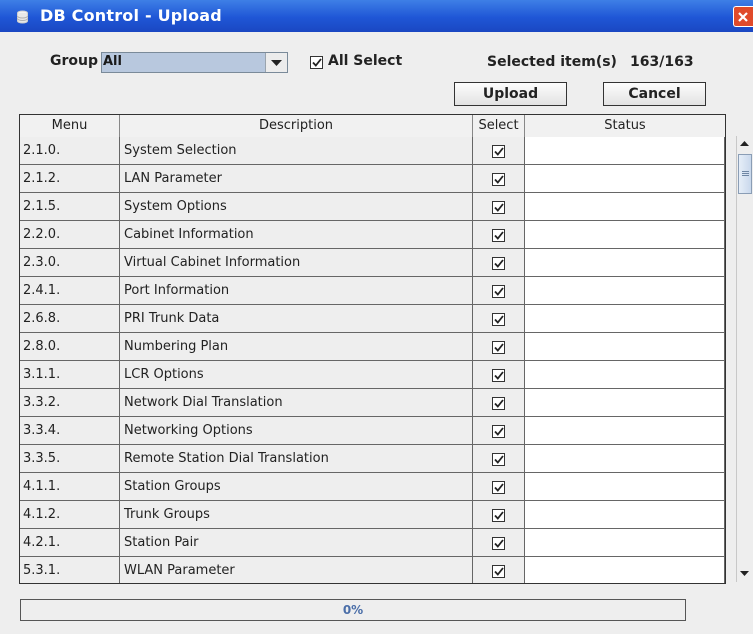 Image resolution: width=753 pixels, height=634 pixels. I want to click on table-row: 2.8.0. Numbering Plan, so click(372, 347).